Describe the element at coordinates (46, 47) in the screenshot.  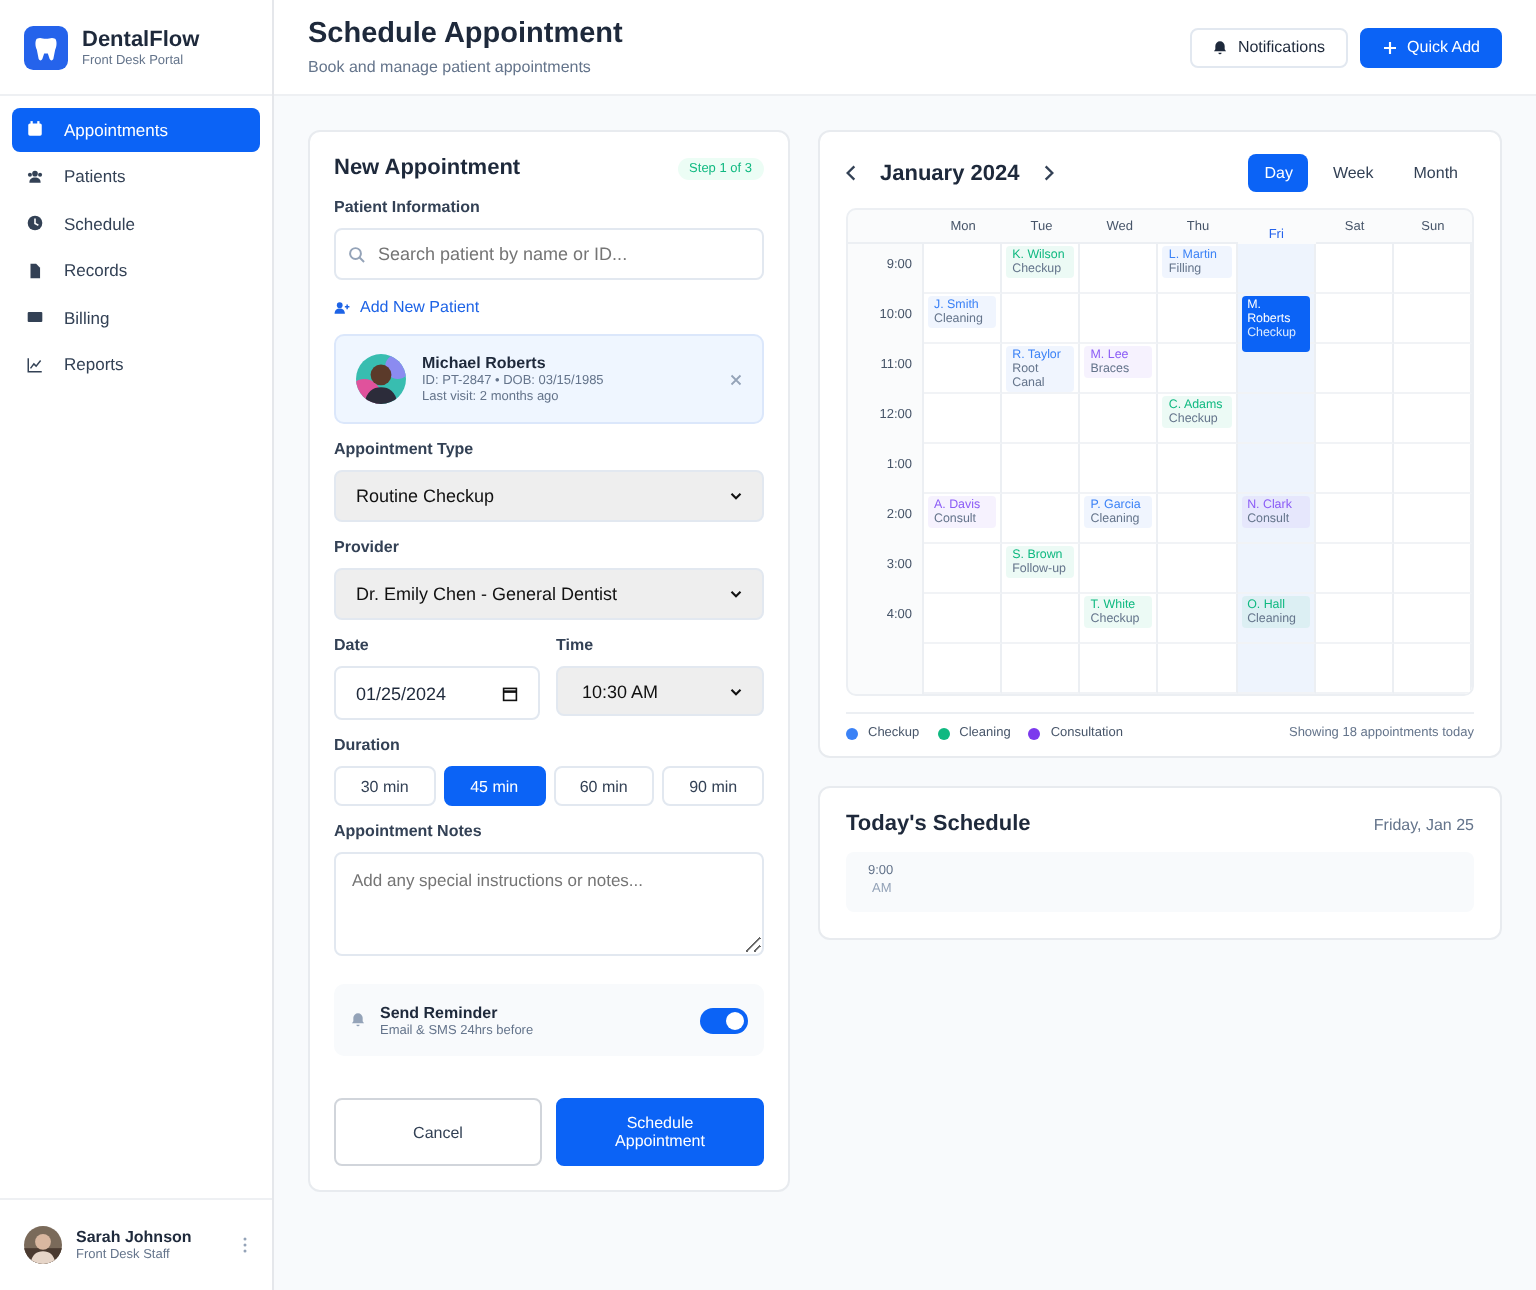
I see `tooth-logo-icon` at that location.